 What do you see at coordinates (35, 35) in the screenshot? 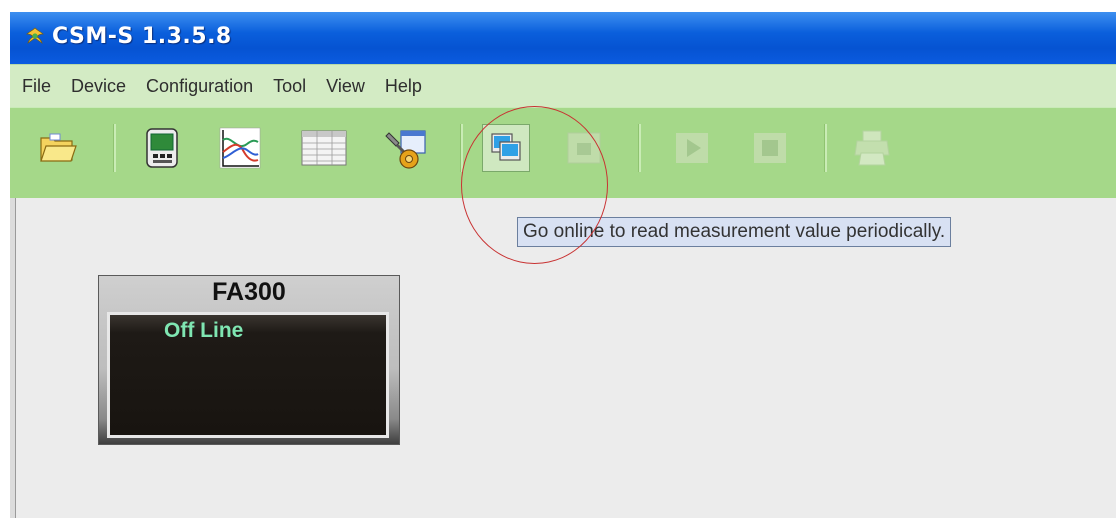
I see `app-logo-icon` at bounding box center [35, 35].